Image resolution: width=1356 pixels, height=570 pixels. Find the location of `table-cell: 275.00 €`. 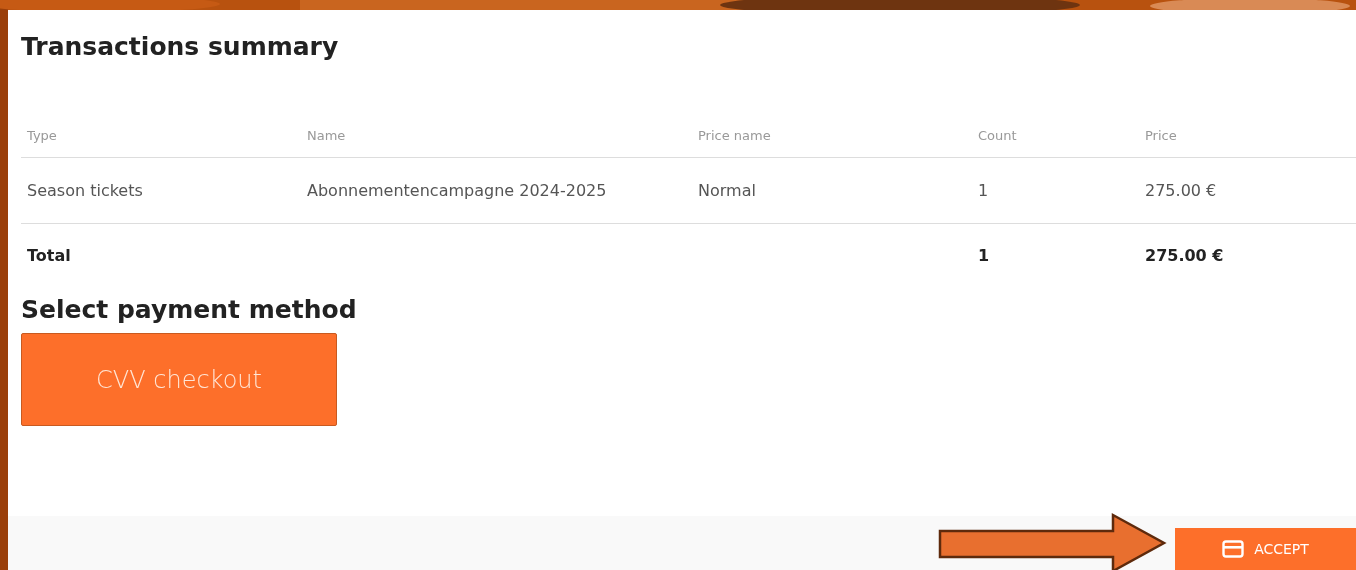

table-cell: 275.00 € is located at coordinates (1247, 190).